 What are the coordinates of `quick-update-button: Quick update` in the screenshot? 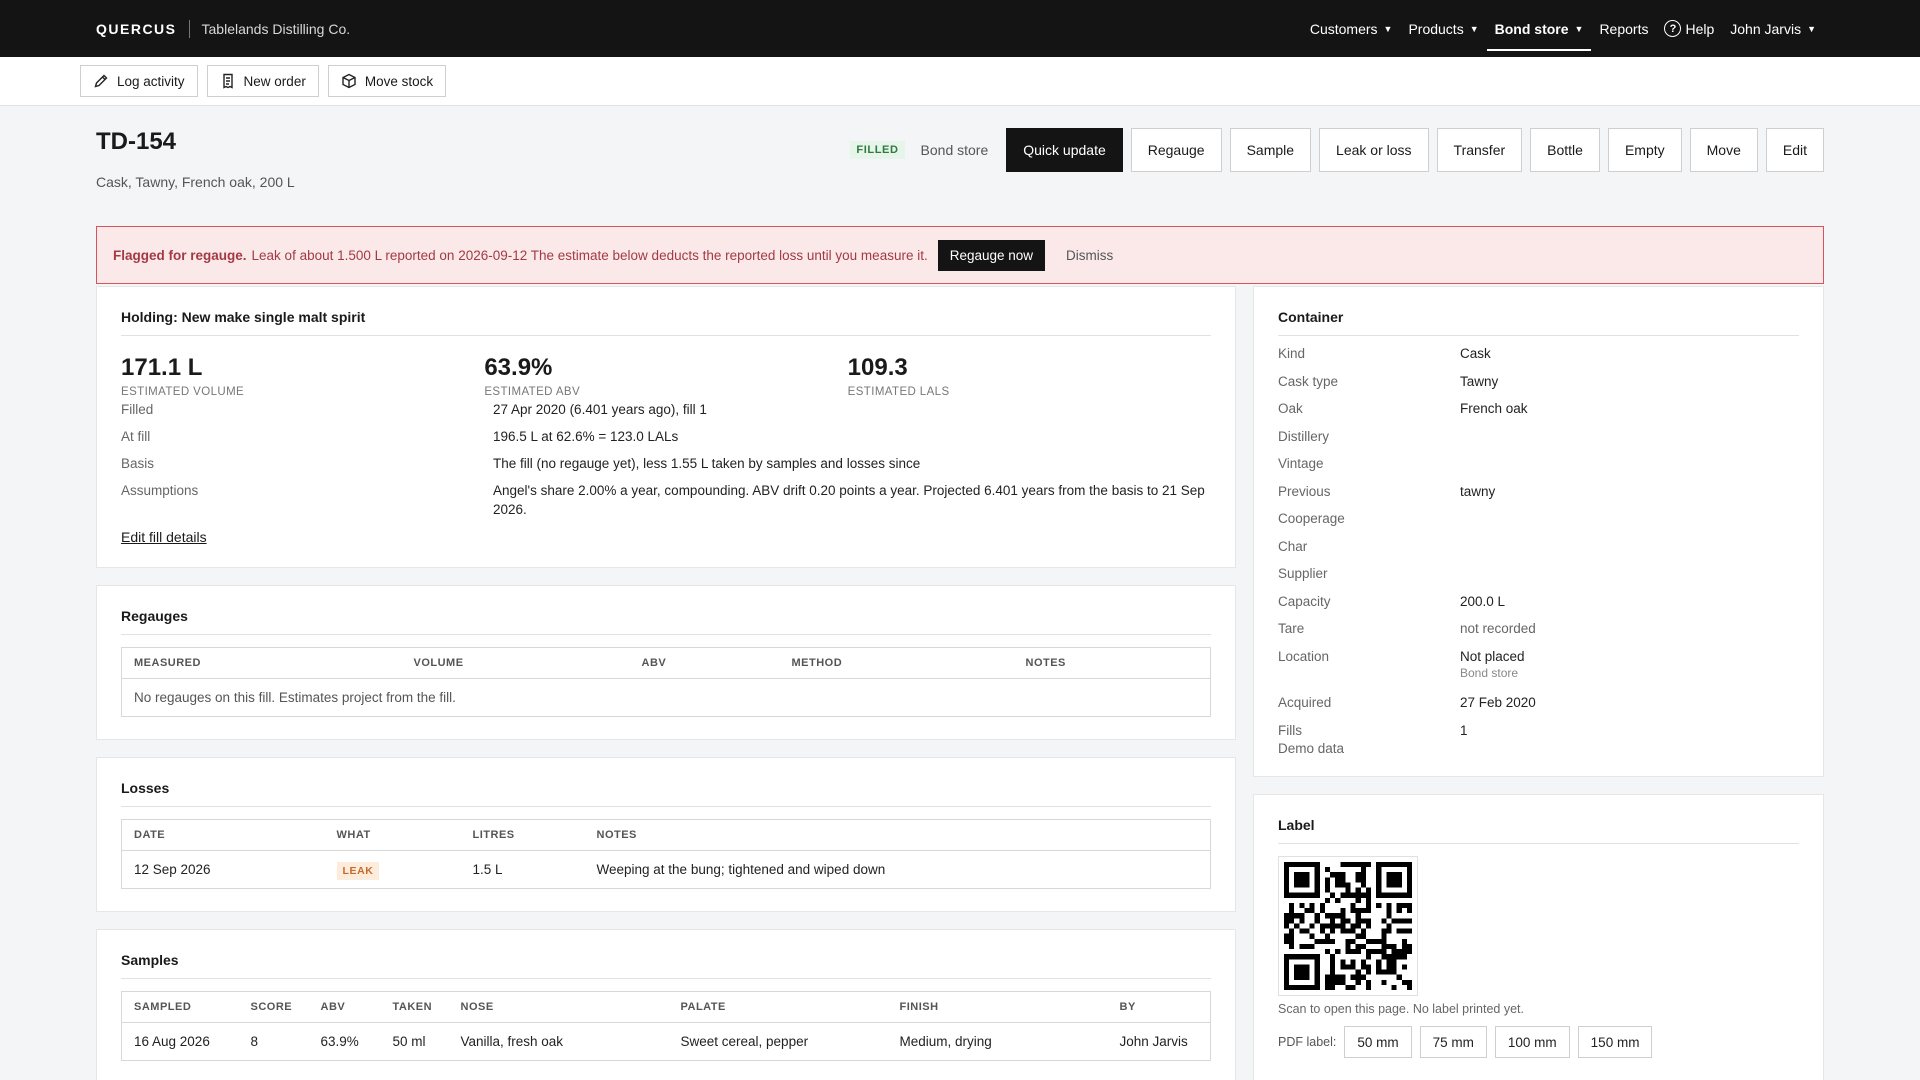 It's located at (1064, 150).